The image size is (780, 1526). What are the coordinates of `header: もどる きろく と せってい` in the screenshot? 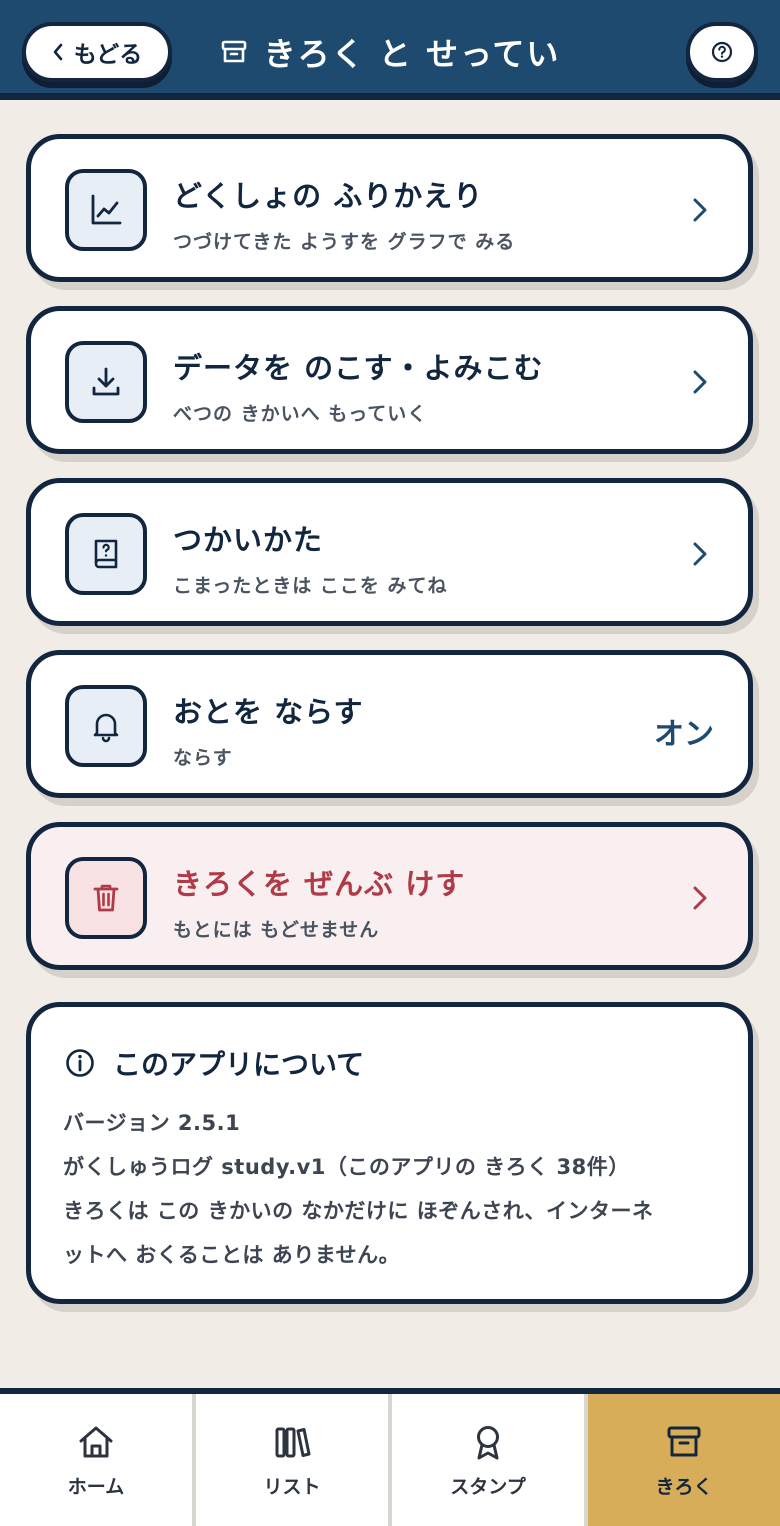 It's located at (390, 50).